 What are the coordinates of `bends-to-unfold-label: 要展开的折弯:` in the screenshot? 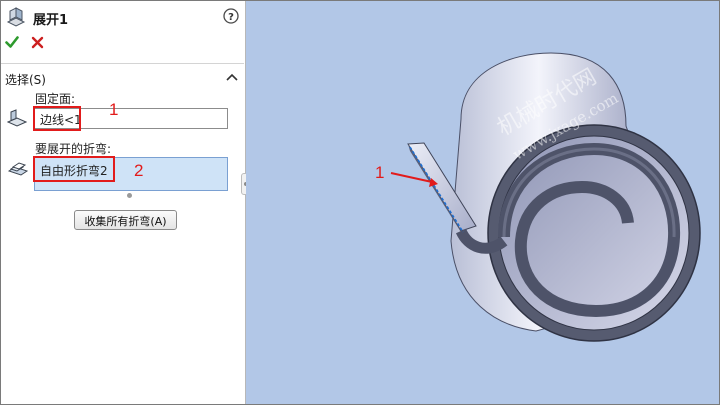 It's located at (73, 149).